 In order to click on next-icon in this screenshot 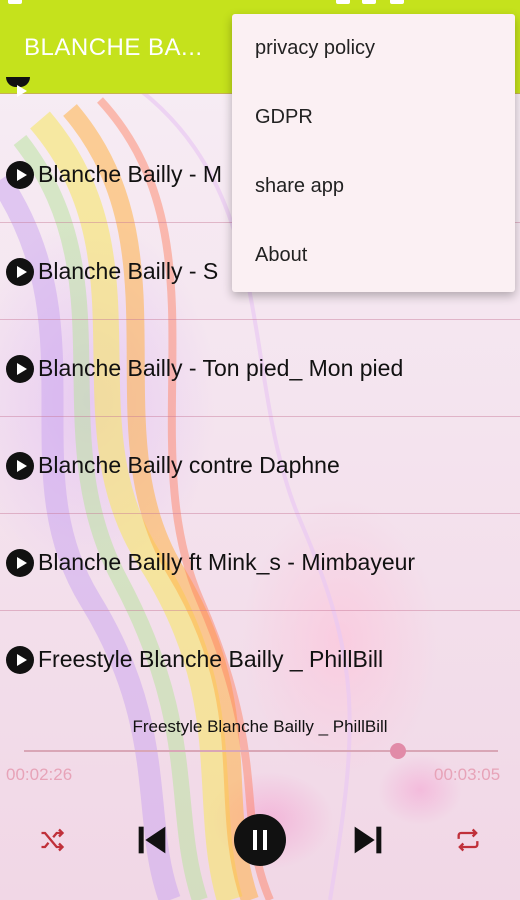, I will do `click(368, 840)`.